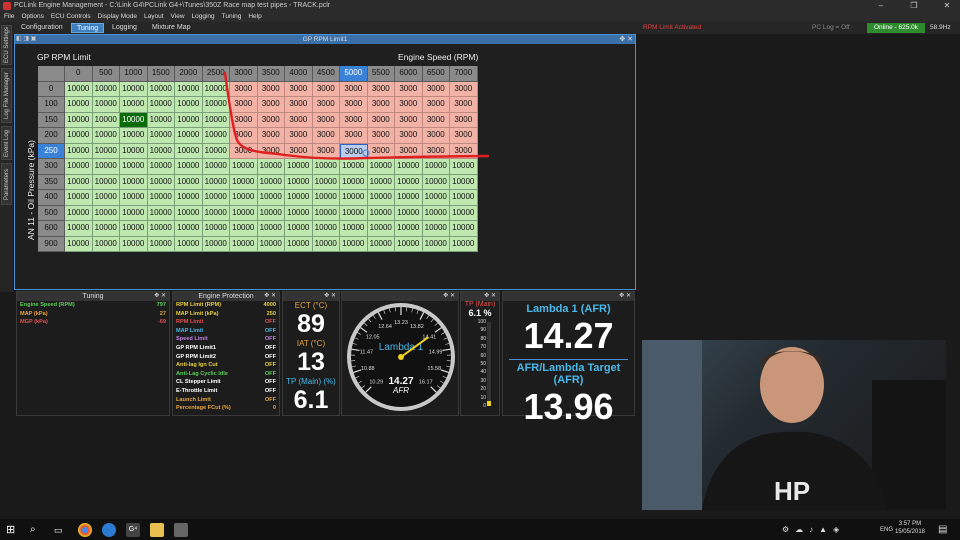 This screenshot has height=540, width=960. What do you see at coordinates (26, 39) in the screenshot?
I see `panel-toolbar-icons: ◧ ◨ ▣` at bounding box center [26, 39].